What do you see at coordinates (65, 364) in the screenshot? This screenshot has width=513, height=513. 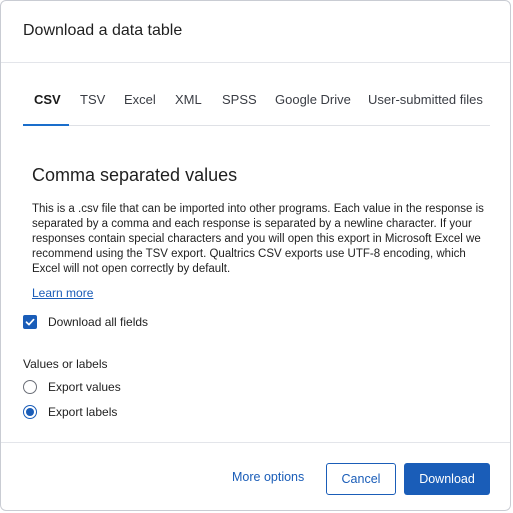 I see `values-or-labels-label: Values or labels` at bounding box center [65, 364].